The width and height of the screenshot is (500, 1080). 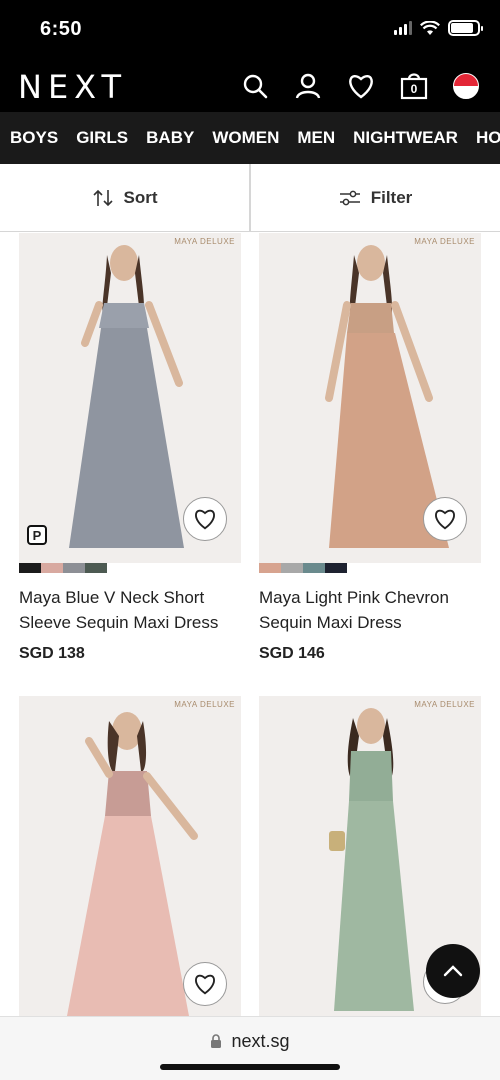 What do you see at coordinates (245, 138) in the screenshot?
I see `category-women: WOMEN` at bounding box center [245, 138].